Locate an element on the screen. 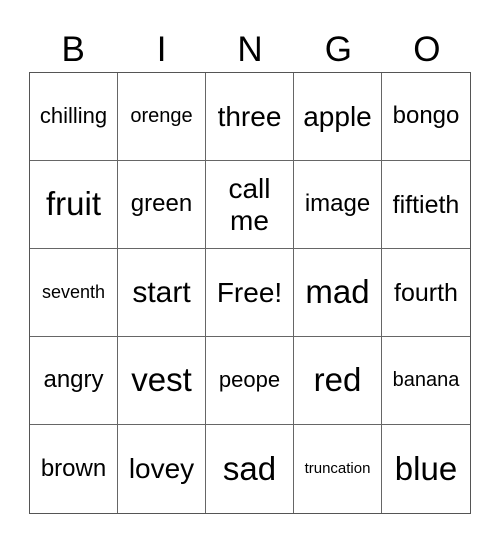 The width and height of the screenshot is (500, 544). header-letter-i: I is located at coordinates (161, 49).